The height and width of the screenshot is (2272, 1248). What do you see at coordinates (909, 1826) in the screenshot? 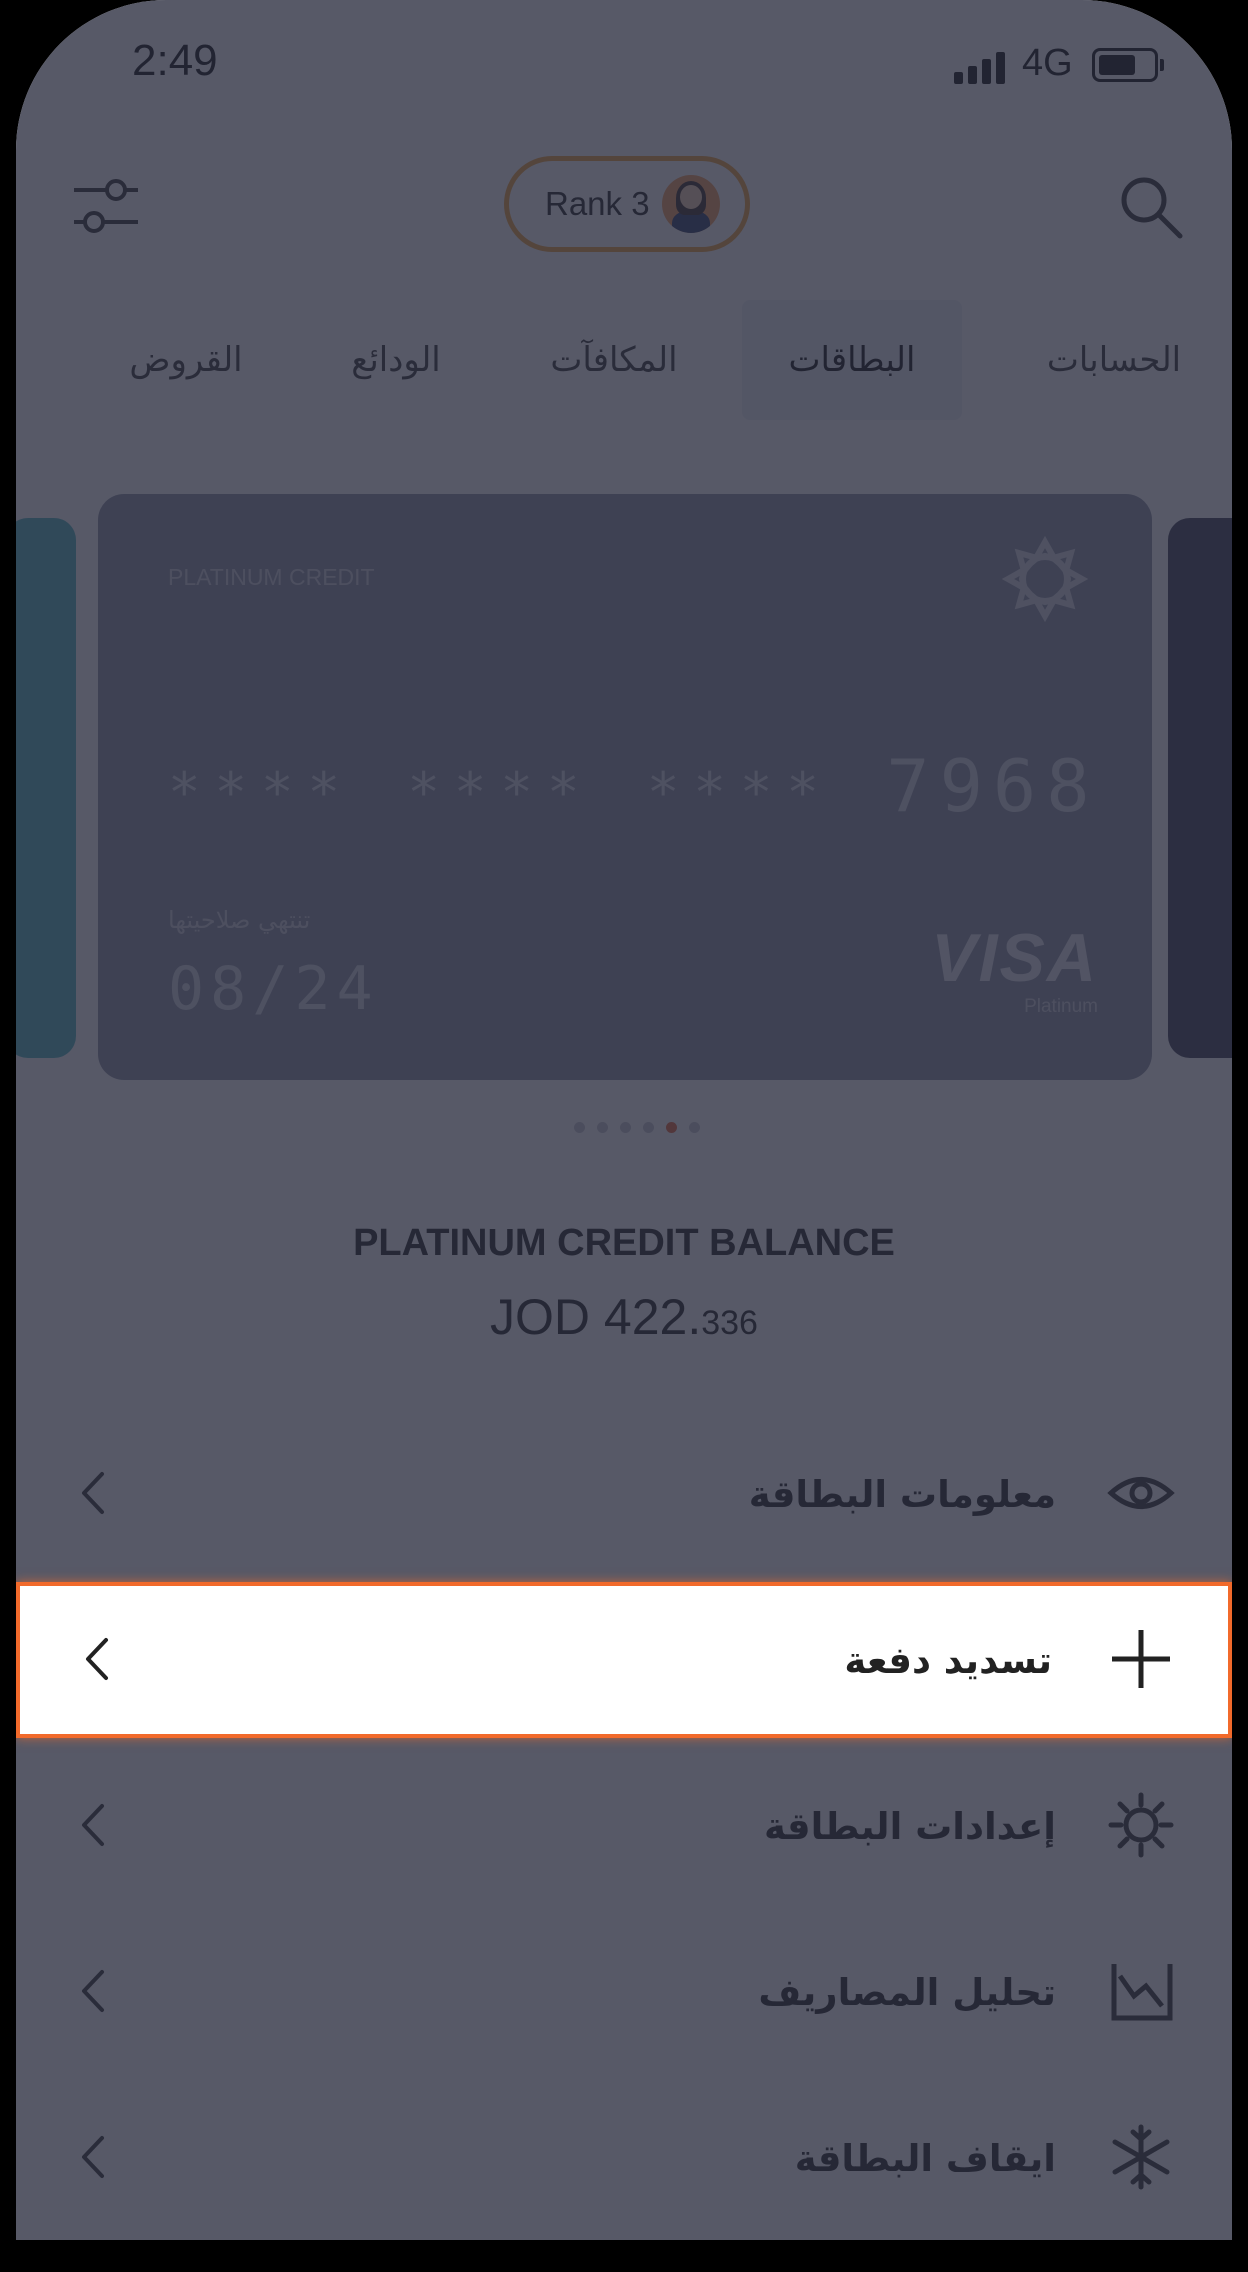
I see `menu-item-label: إعدادات البطاقة` at bounding box center [909, 1826].